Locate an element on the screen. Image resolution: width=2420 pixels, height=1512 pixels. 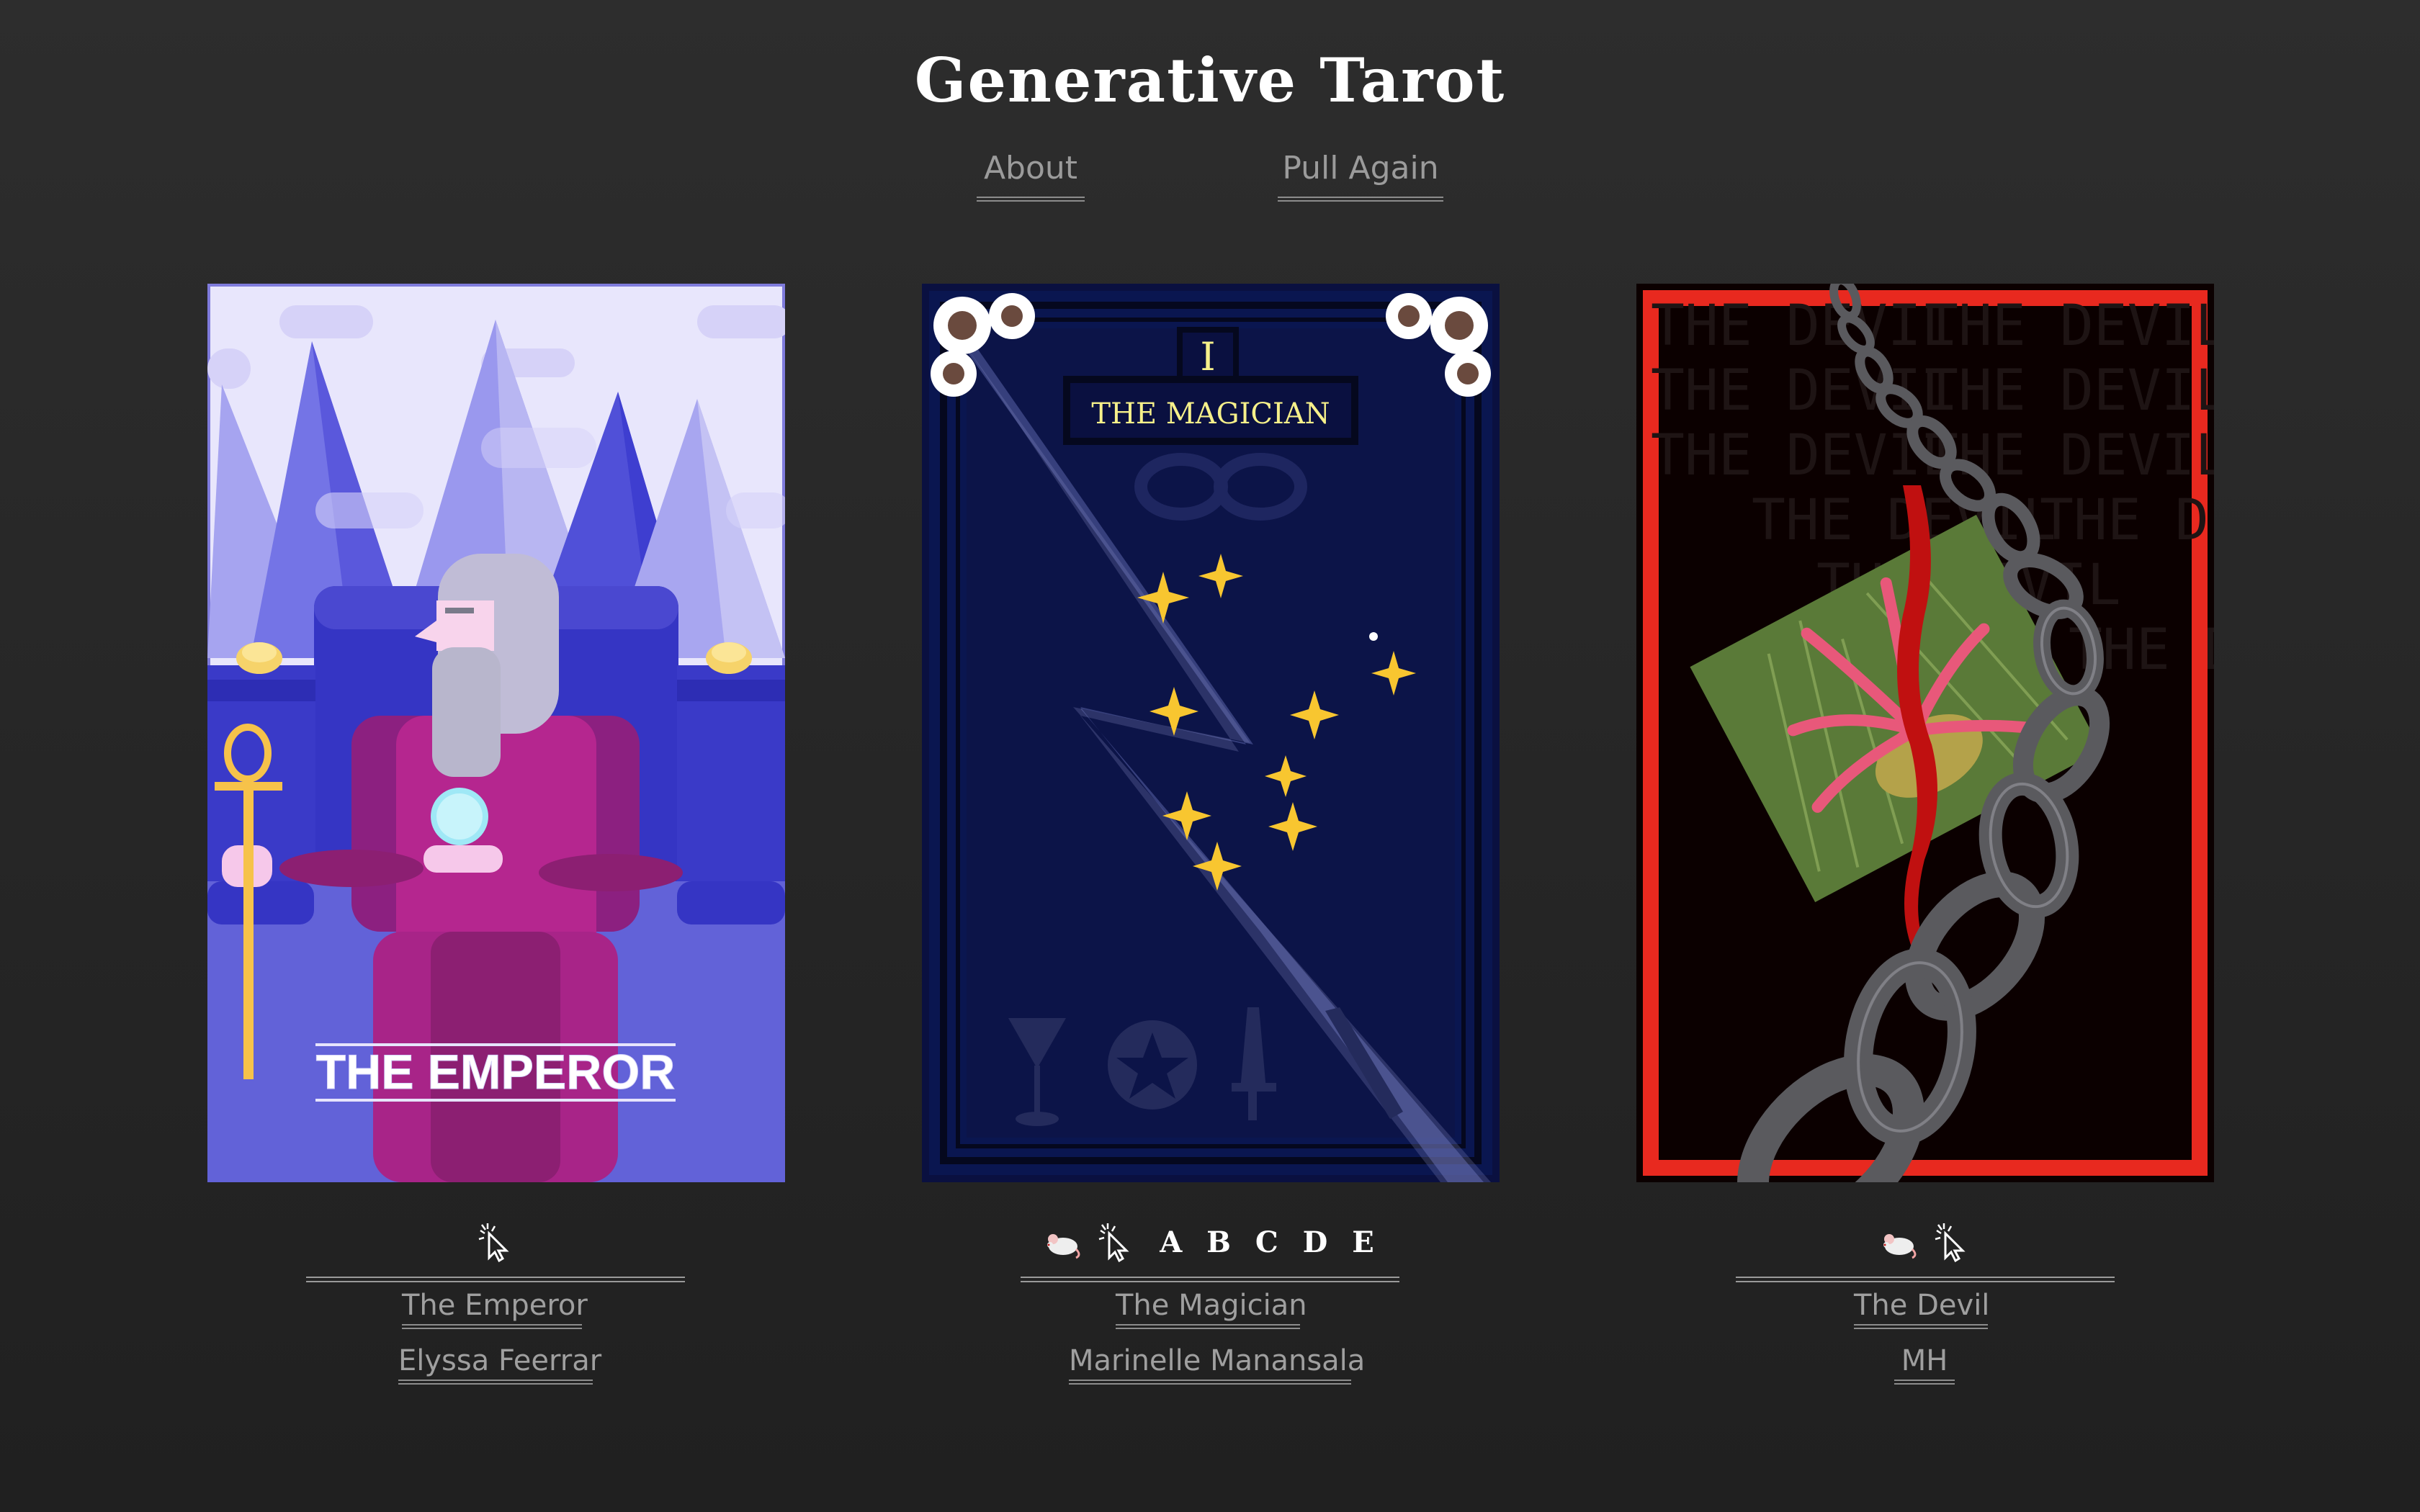
devil-controls is located at coordinates (1925, 1242).